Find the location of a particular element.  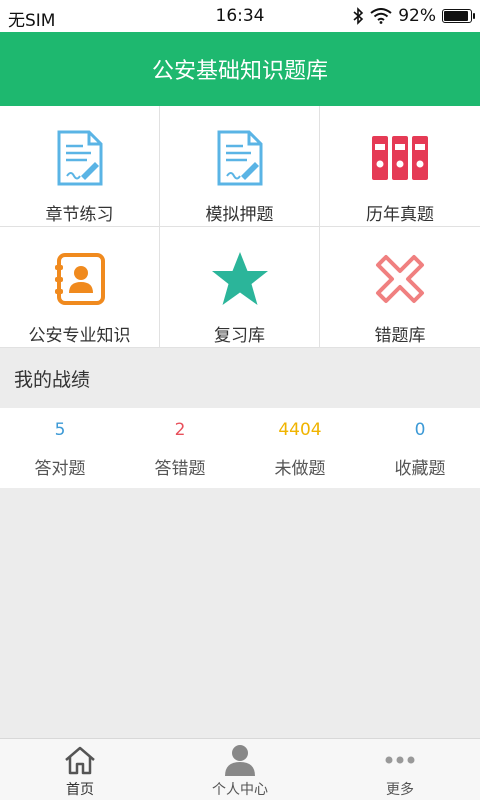

menu-chapter-practice: 章节练习 is located at coordinates (80, 166).